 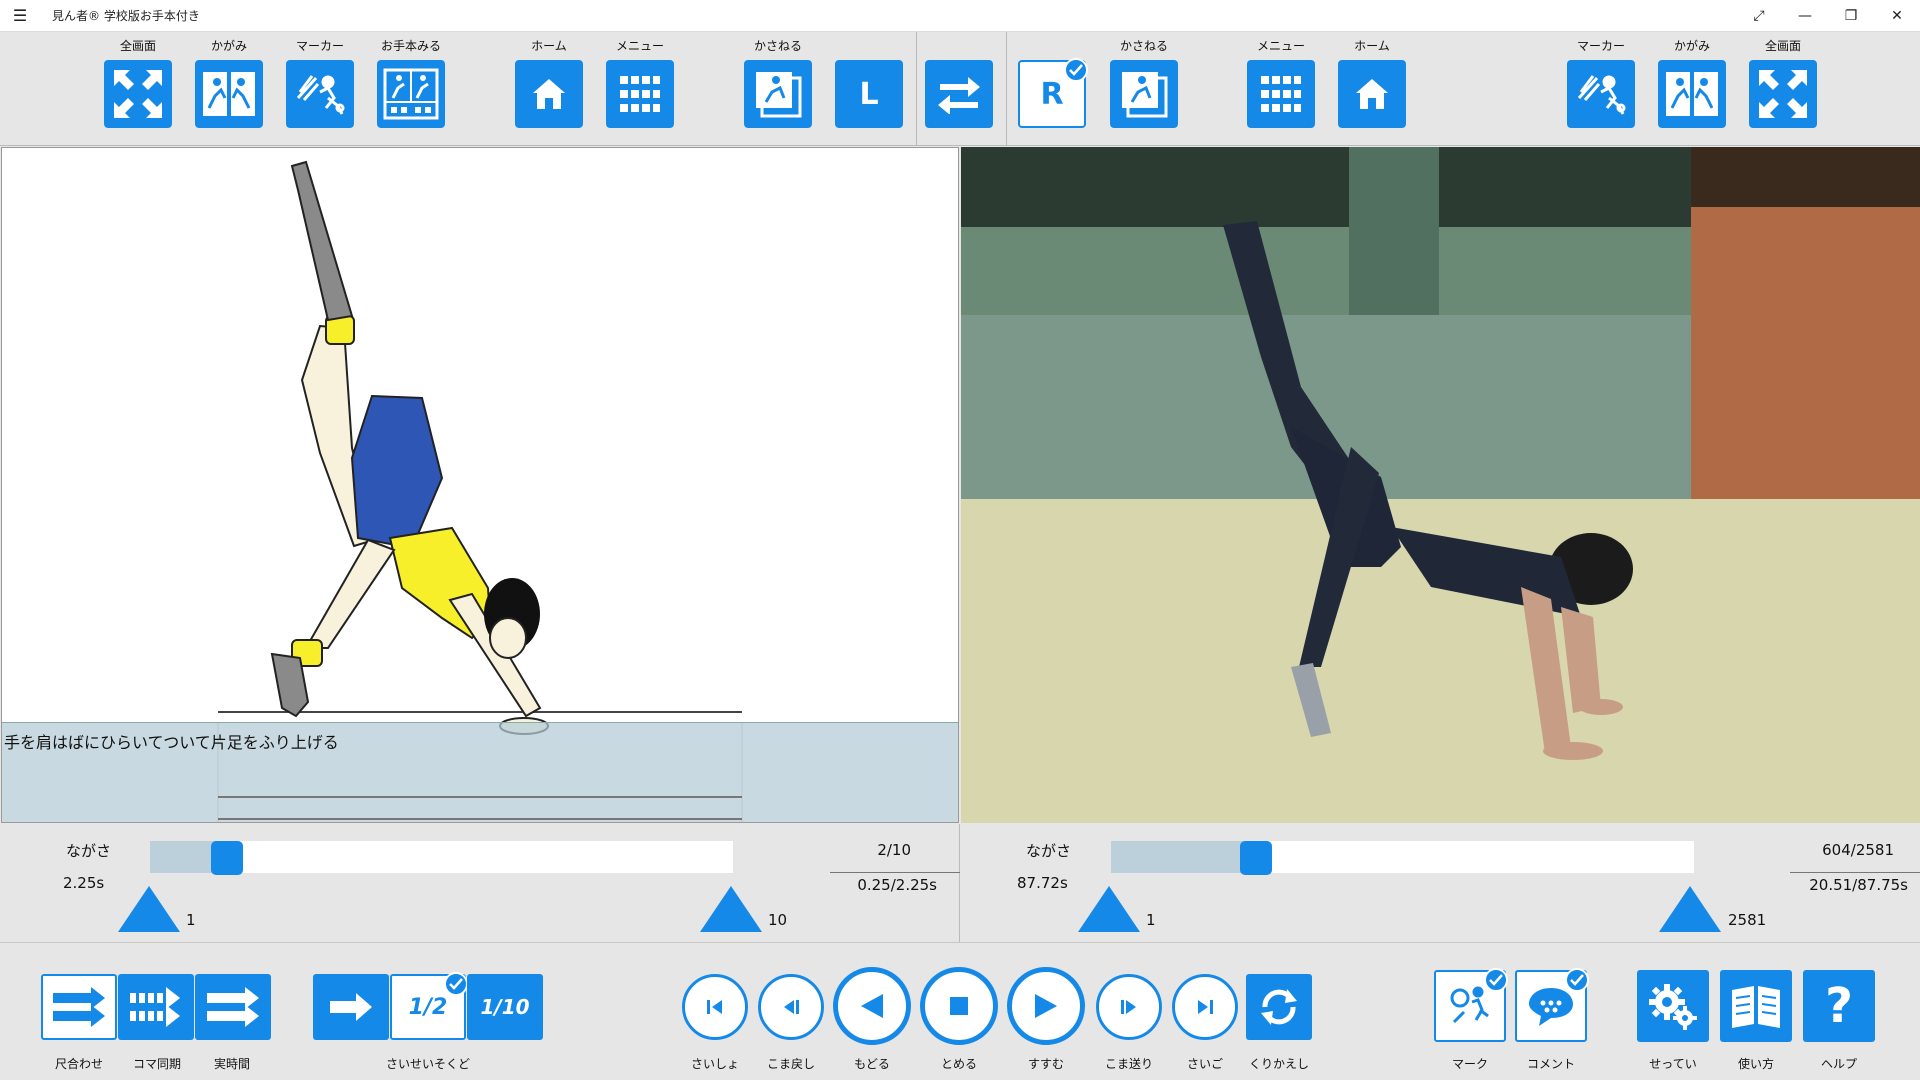 I want to click on left-time-counter: 0.25/2.25s, so click(x=897, y=885).